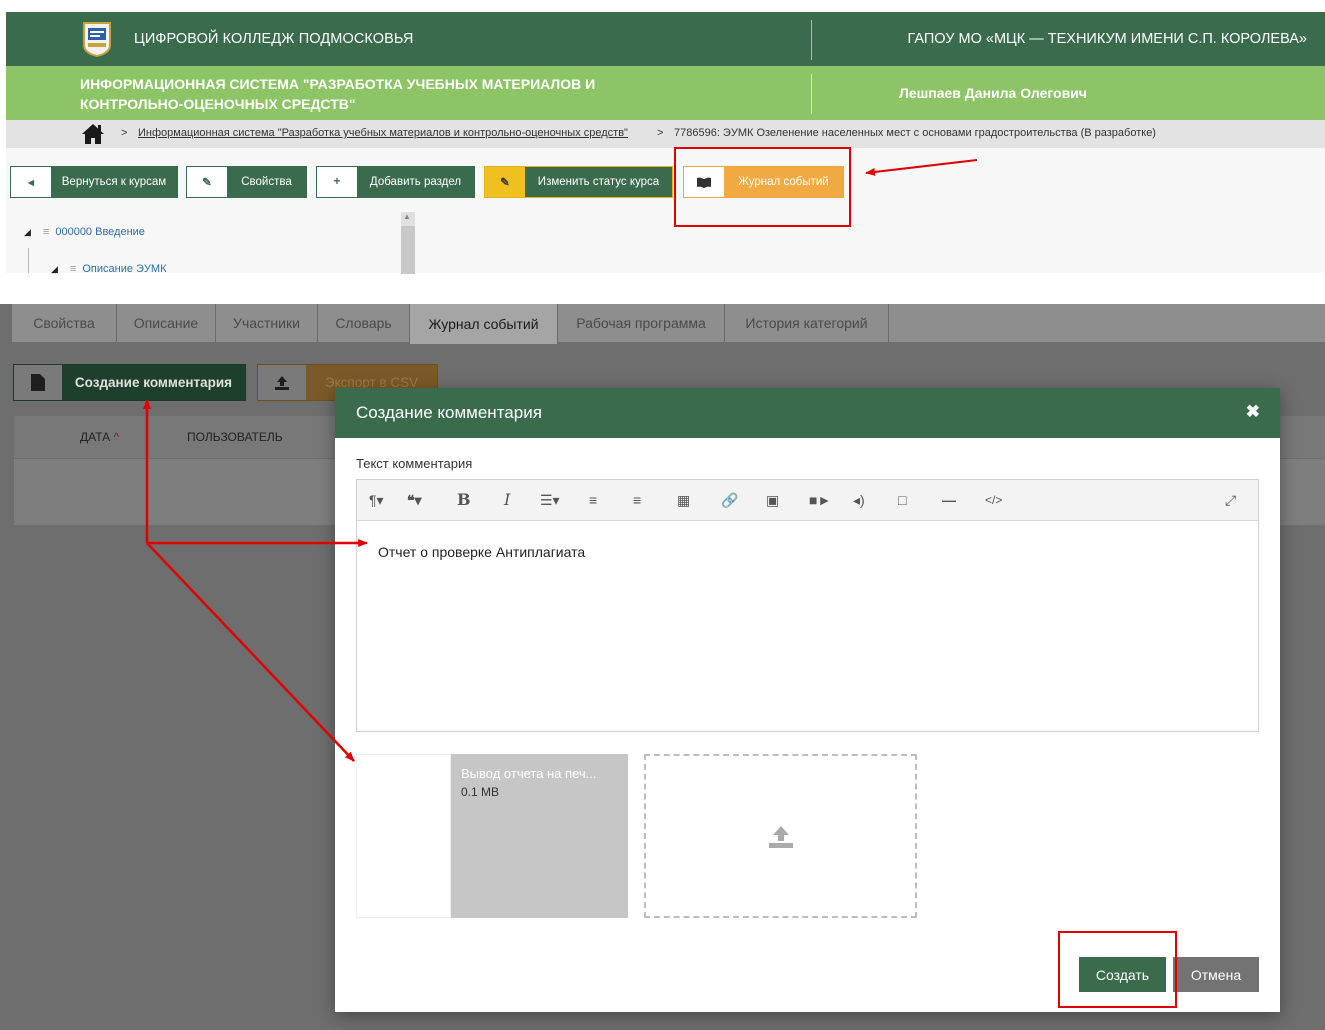 This screenshot has height=1030, width=1325. What do you see at coordinates (811, 94) in the screenshot?
I see `subheader-divider` at bounding box center [811, 94].